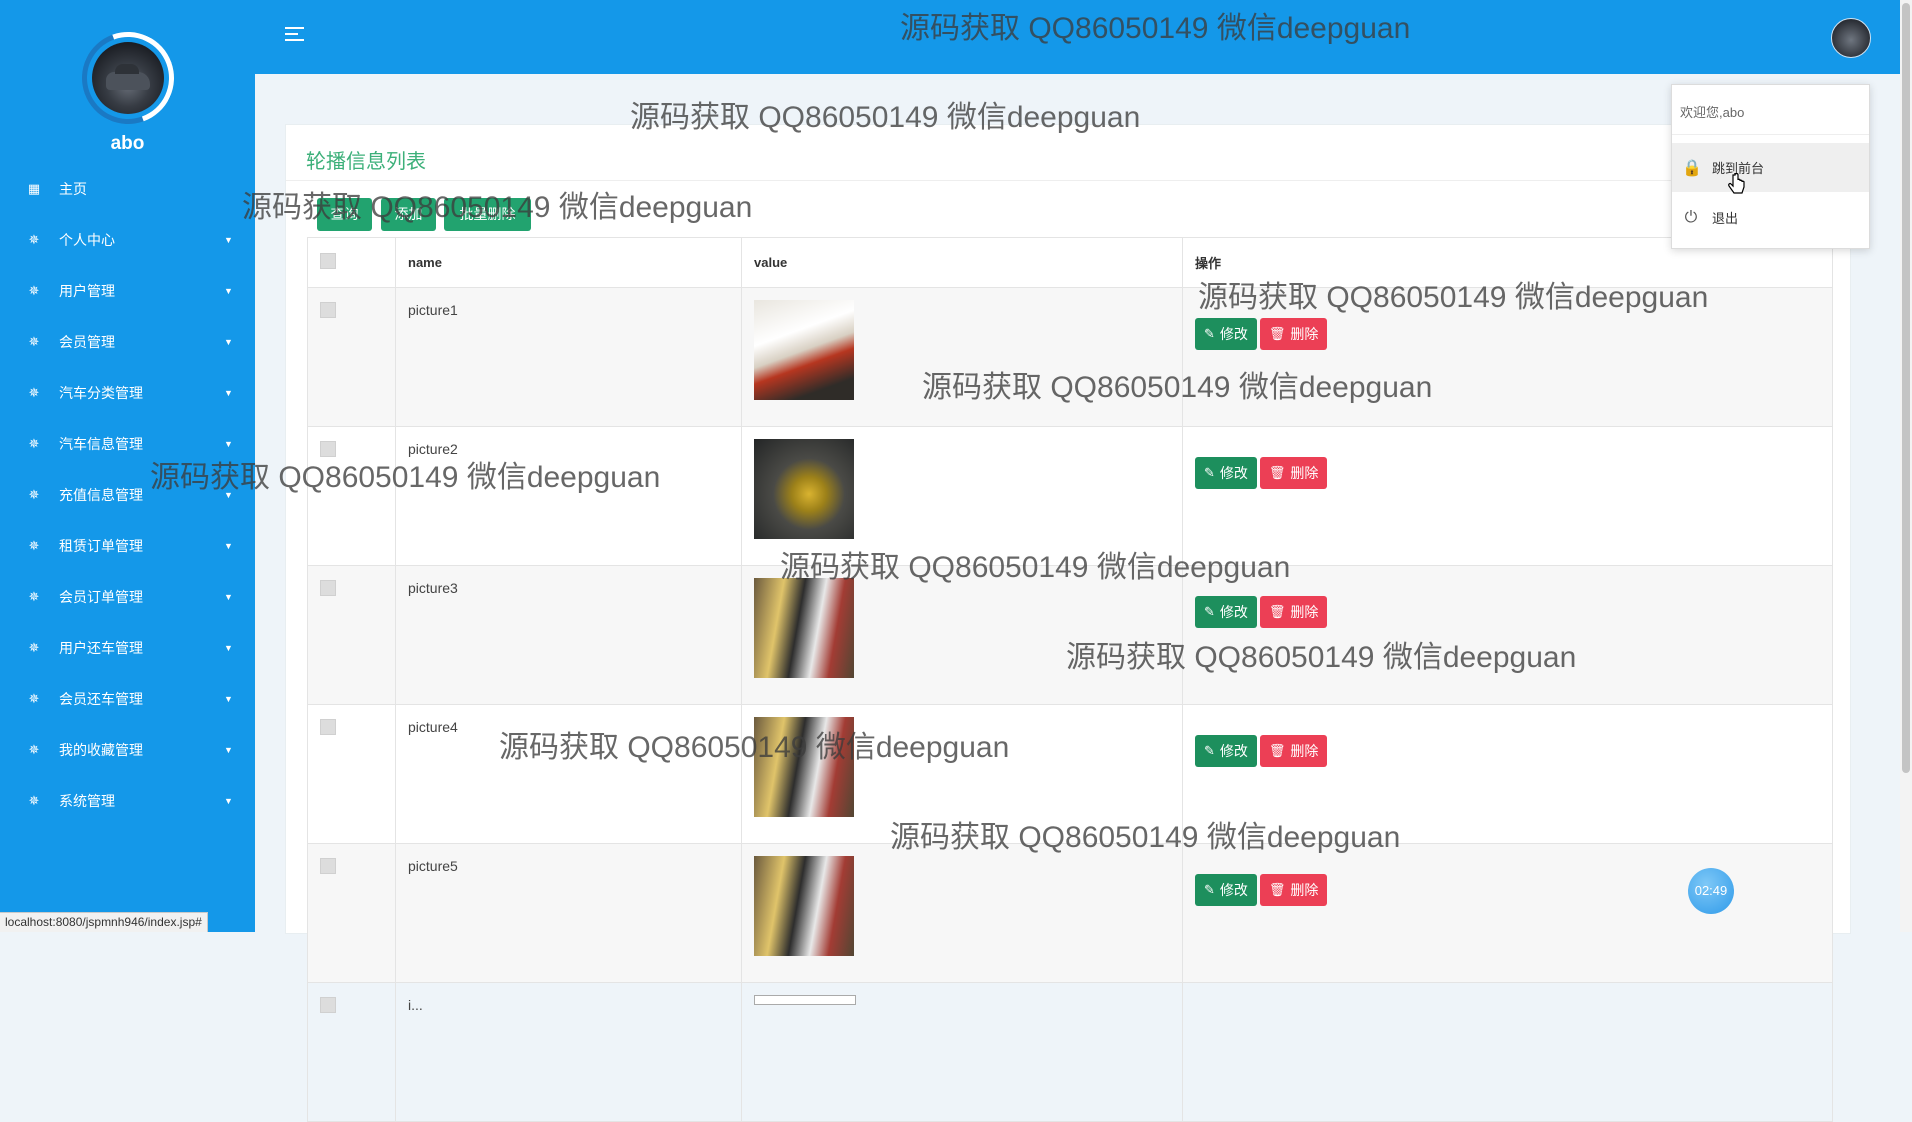  I want to click on welcome-text: 欢迎您,abo, so click(1712, 112).